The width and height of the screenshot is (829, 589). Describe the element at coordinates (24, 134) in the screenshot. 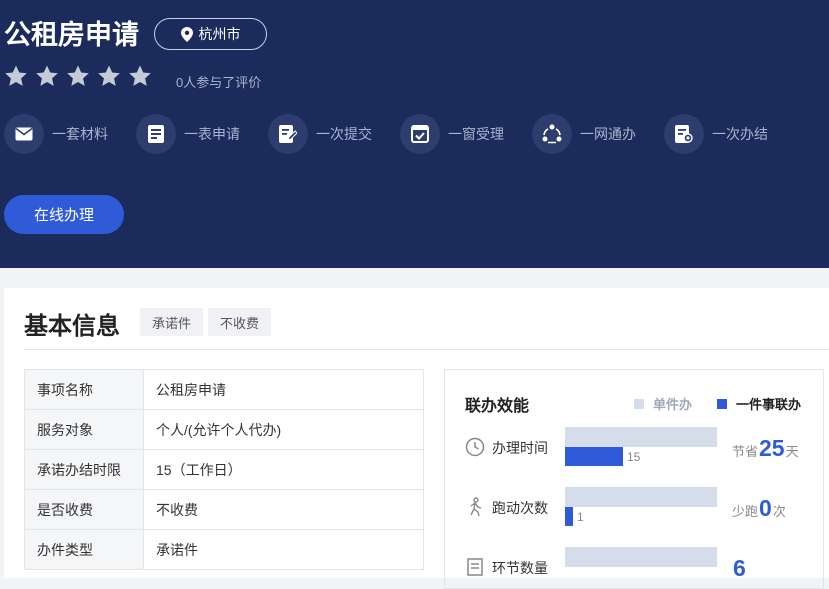

I see `envelope-icon` at that location.